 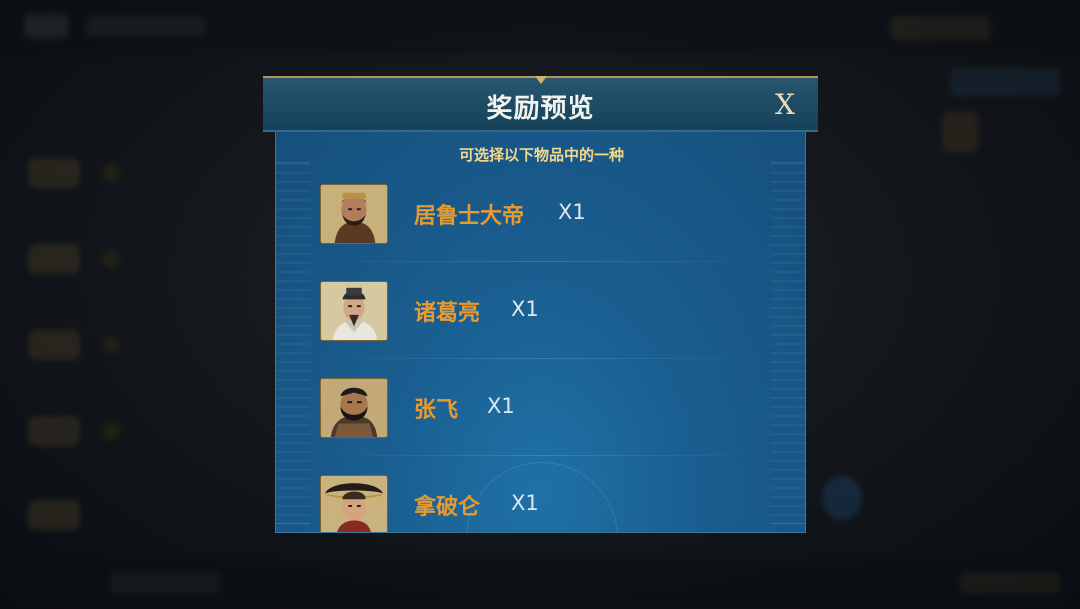 I want to click on reward-name: 拿破仑, so click(x=447, y=507).